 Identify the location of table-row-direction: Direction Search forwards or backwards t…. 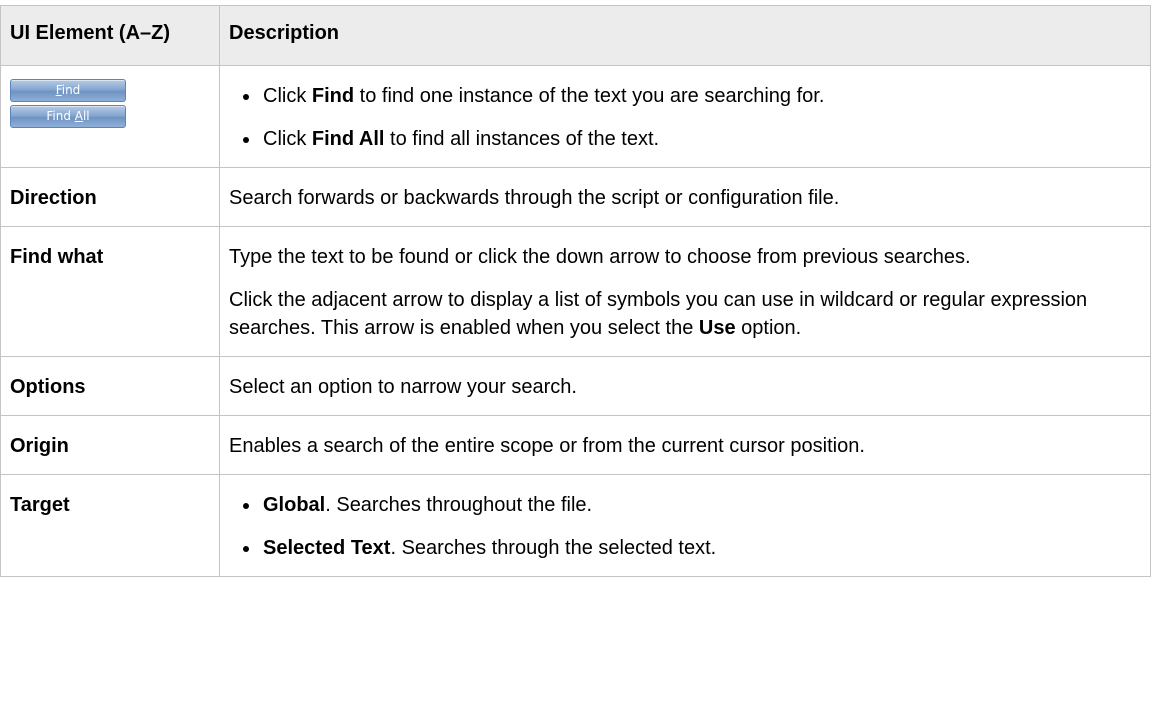
(575, 197).